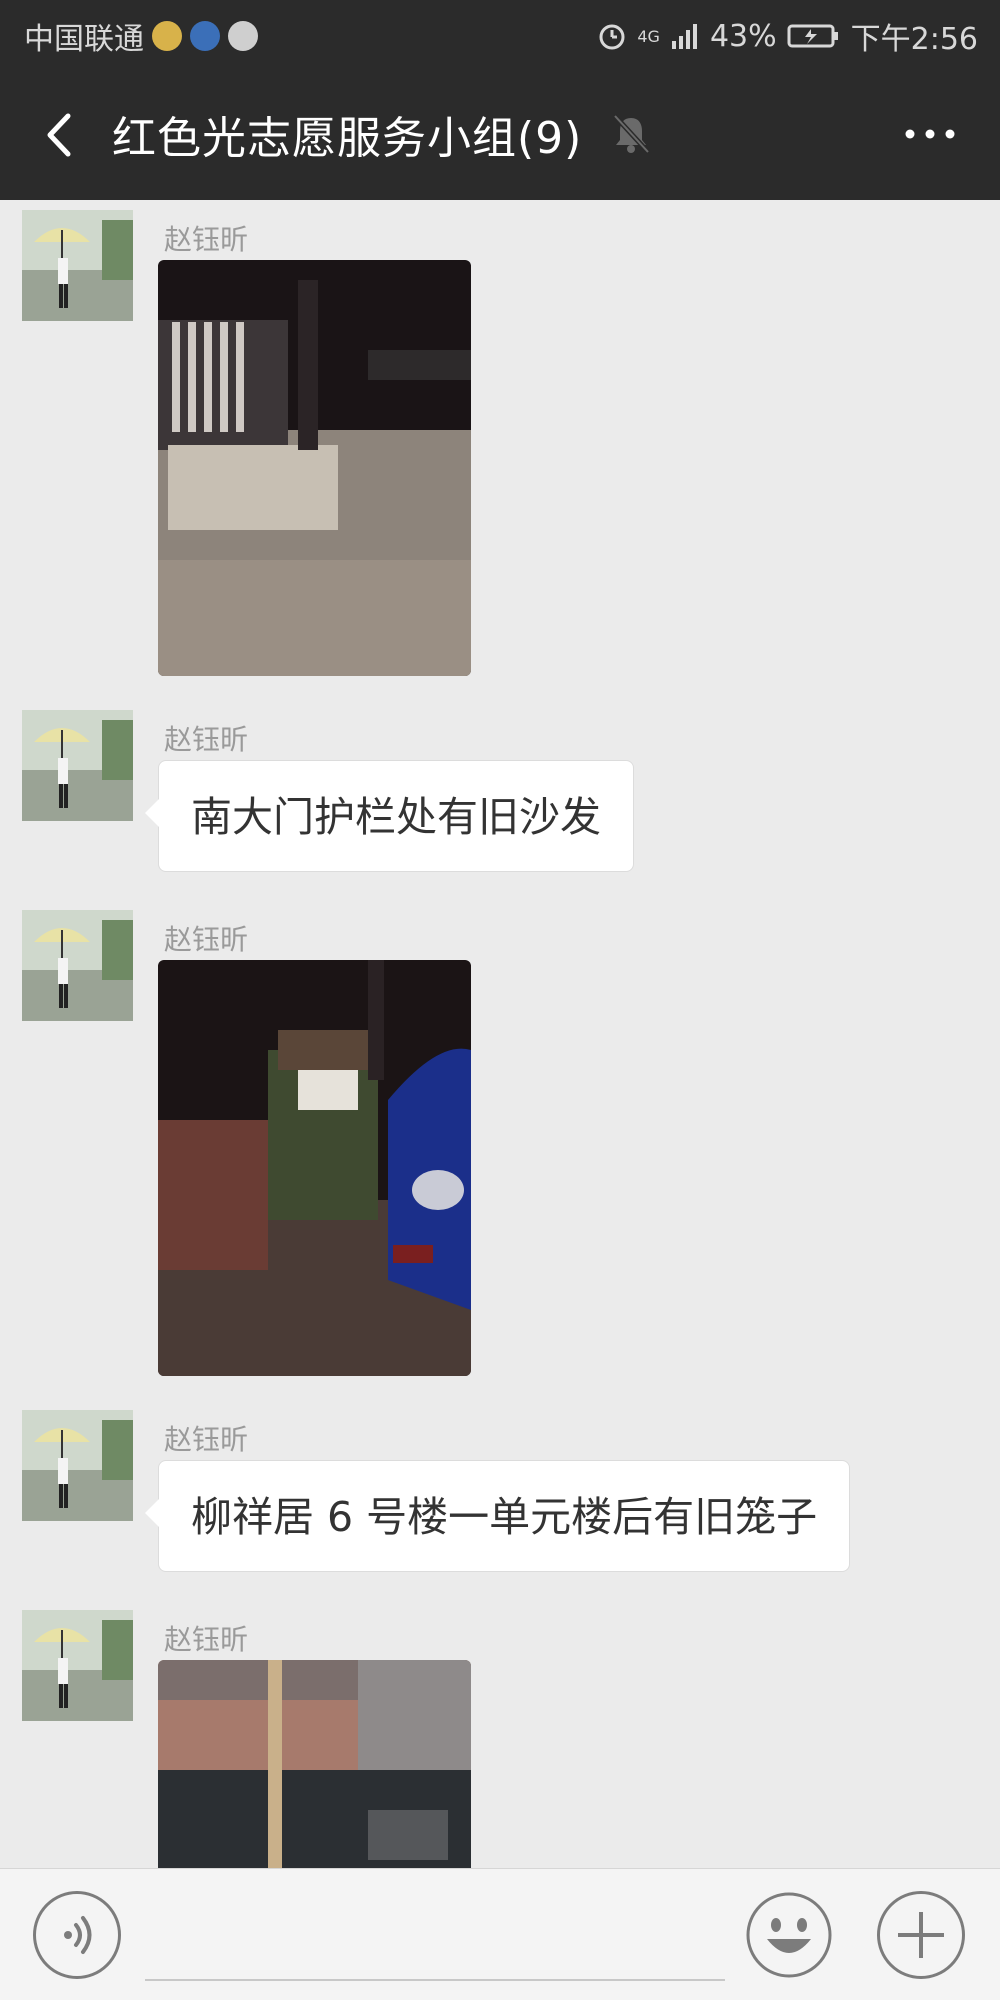 The height and width of the screenshot is (2000, 1000). Describe the element at coordinates (497, 1516) in the screenshot. I see `message-text-bubble: 柳祥居 6 号楼一单元楼后有旧笼子` at that location.